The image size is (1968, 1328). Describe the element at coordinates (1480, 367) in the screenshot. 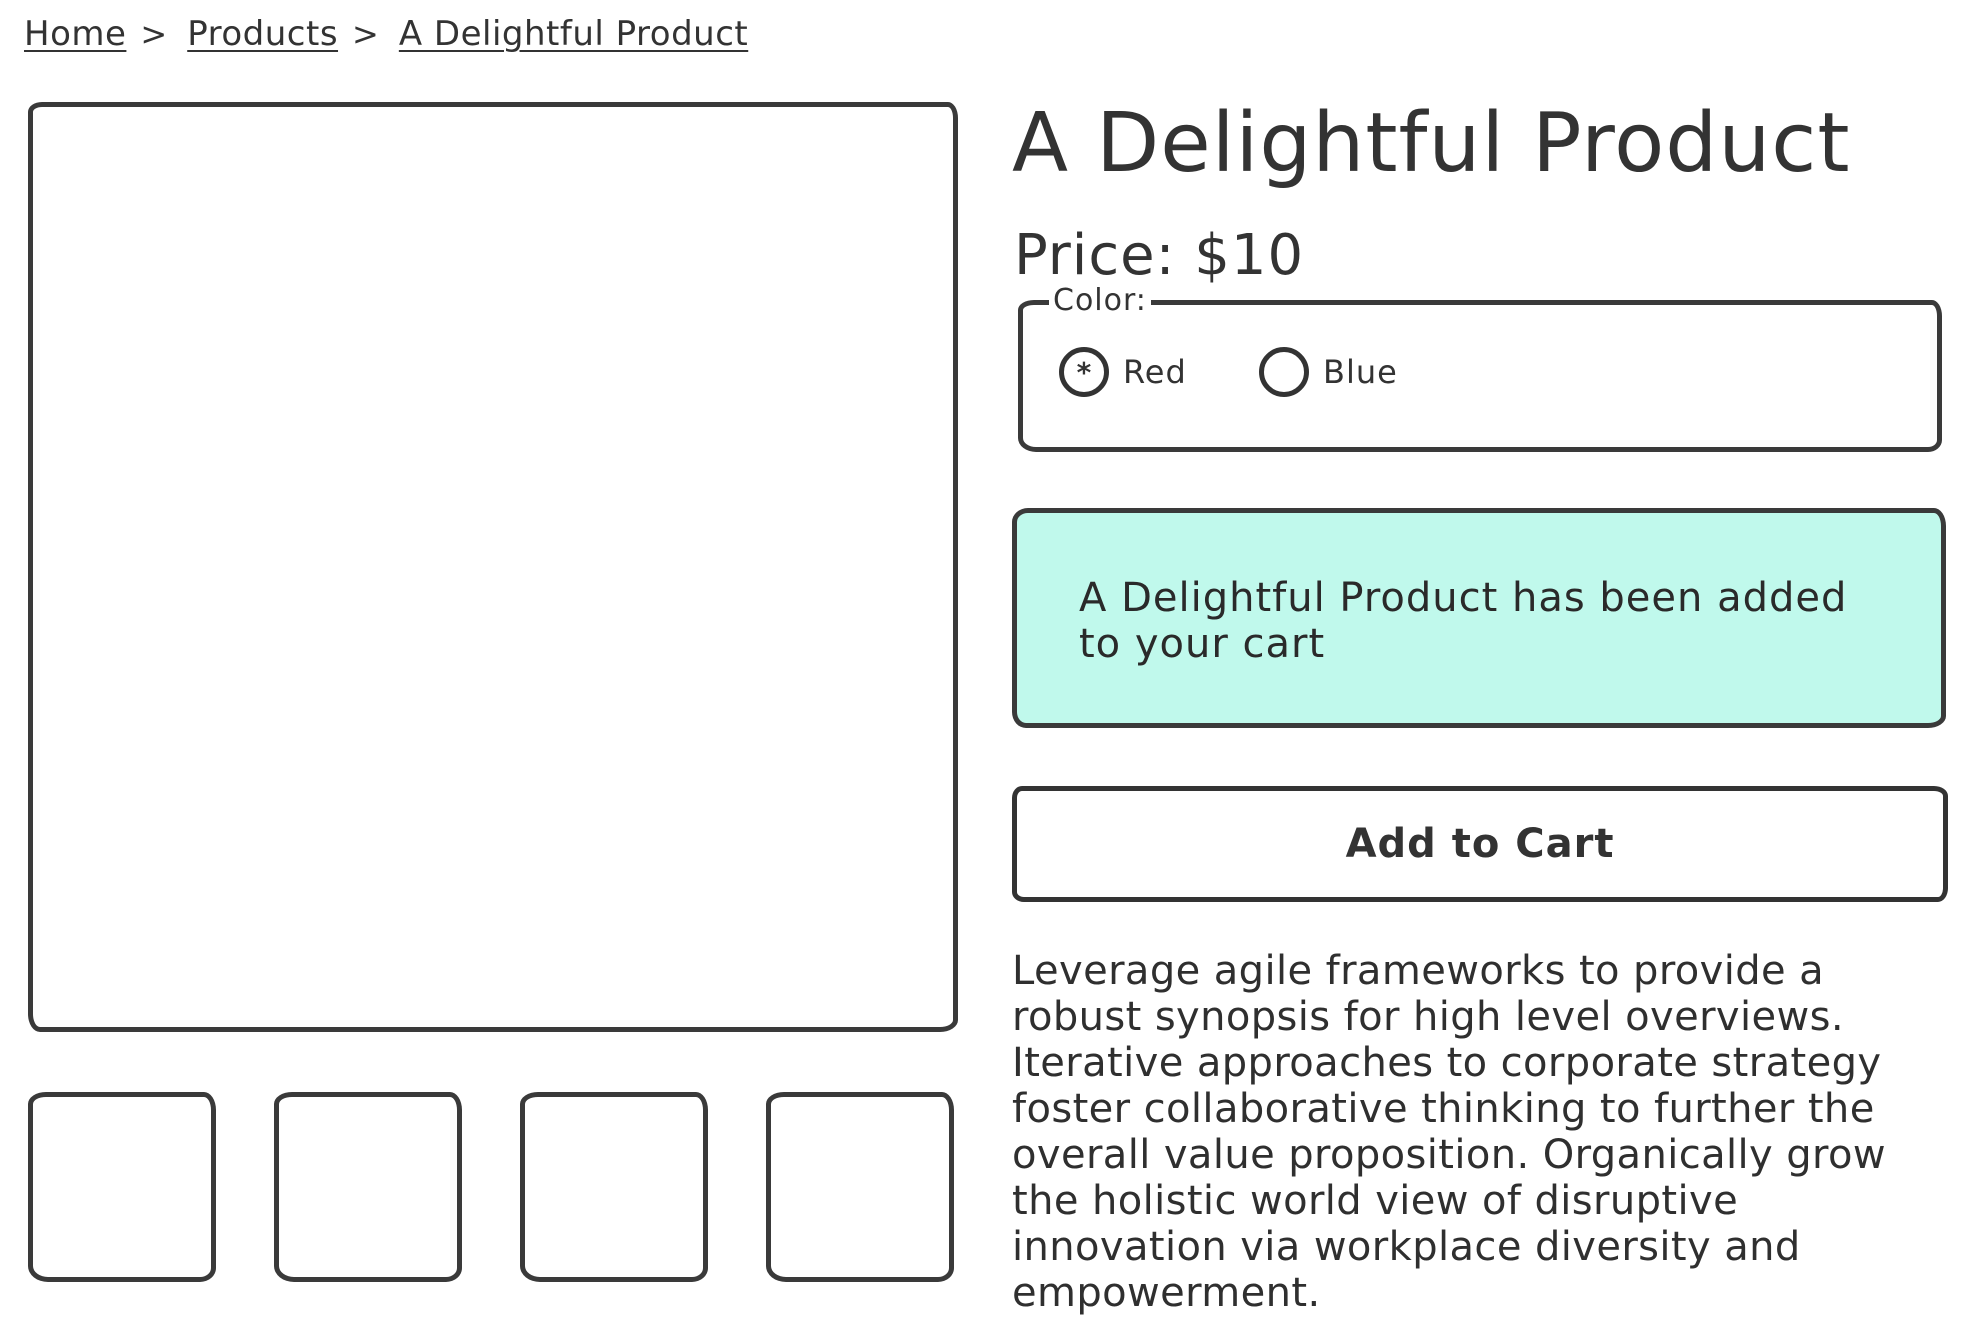

I see `color-selector: Color: * Red Blue` at that location.